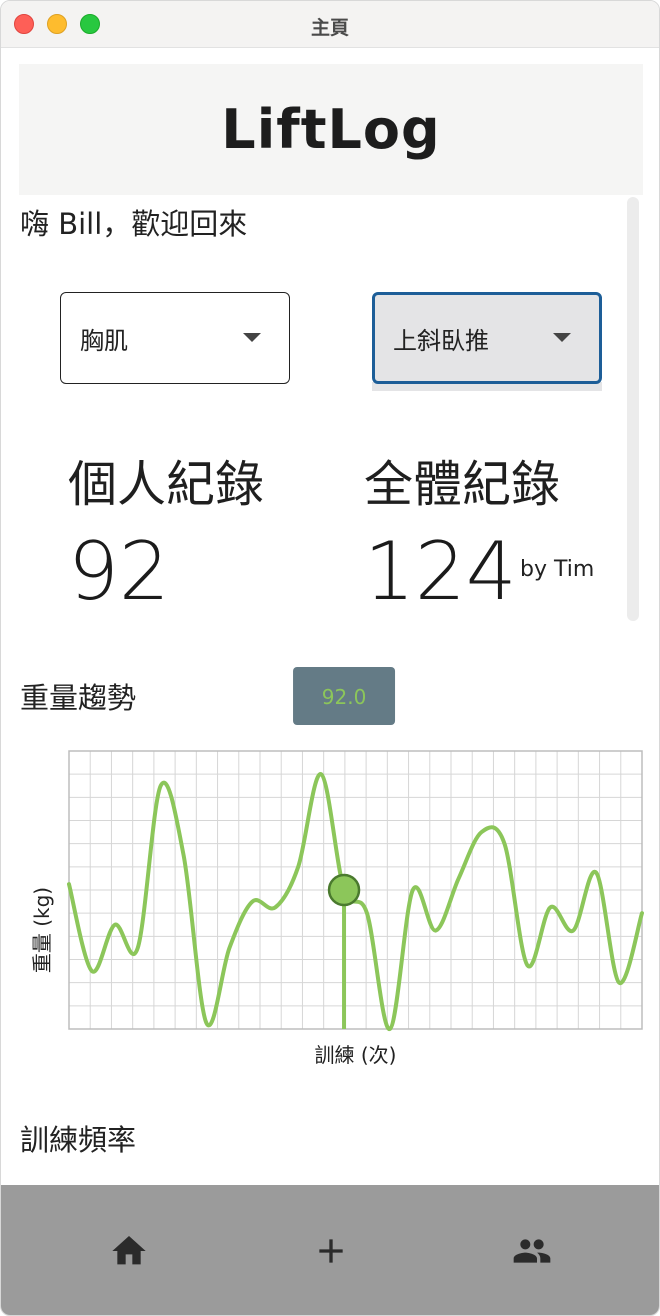  I want to click on app-logo: LiftLog, so click(331, 129).